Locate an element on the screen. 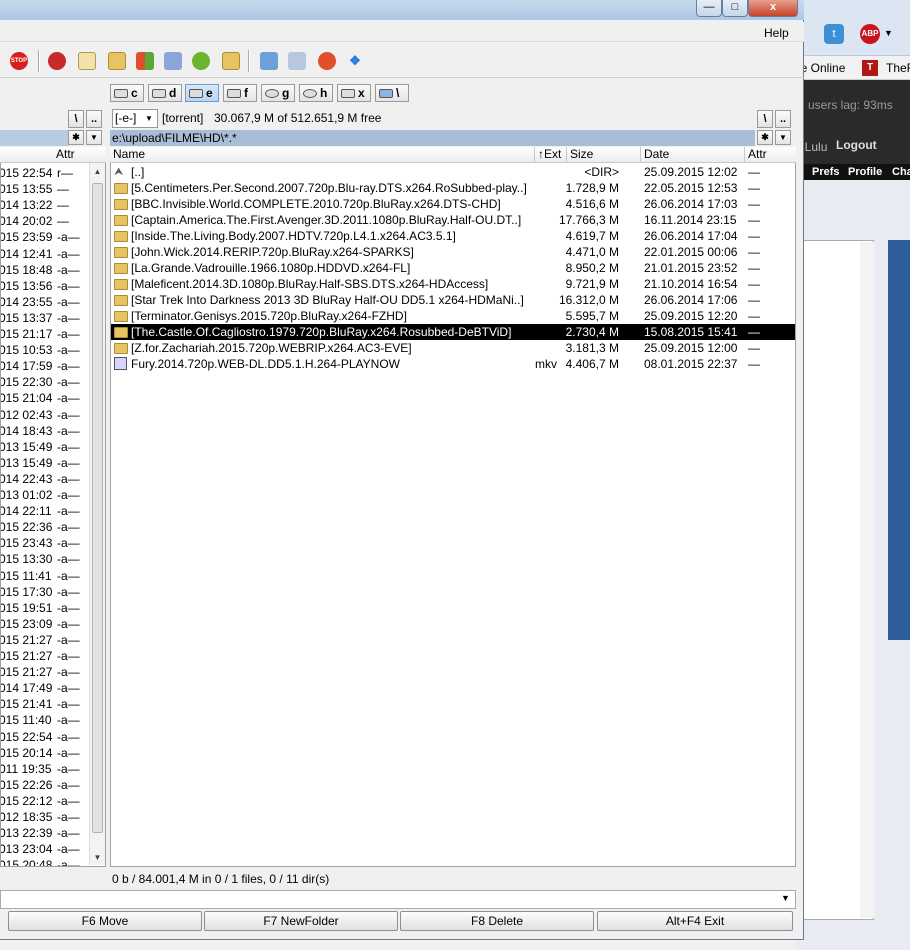 The height and width of the screenshot is (950, 910). left-table-row: 015 21:41 -a— is located at coordinates (45, 704).